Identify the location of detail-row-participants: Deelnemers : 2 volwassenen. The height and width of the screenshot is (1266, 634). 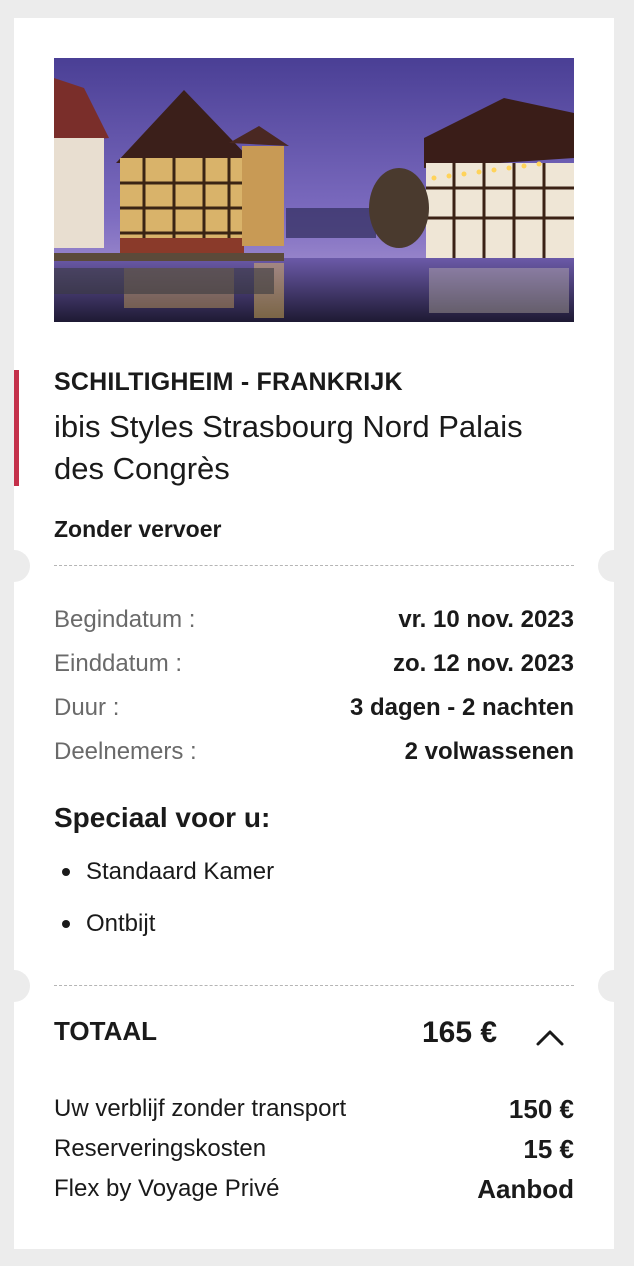
(314, 752).